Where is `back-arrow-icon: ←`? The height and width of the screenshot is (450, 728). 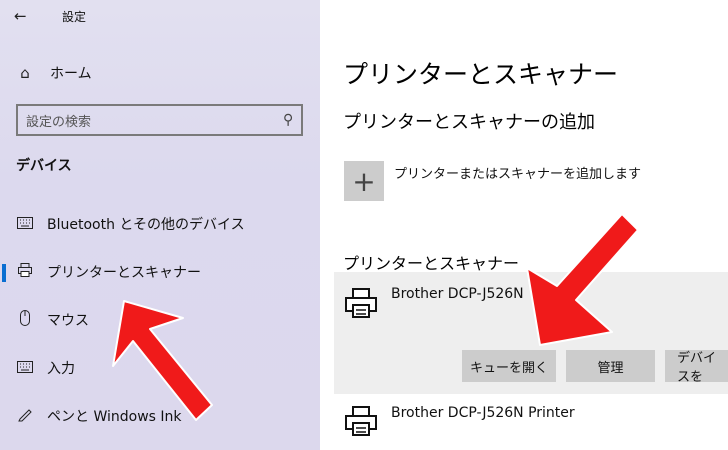
back-arrow-icon: ← is located at coordinates (24, 16).